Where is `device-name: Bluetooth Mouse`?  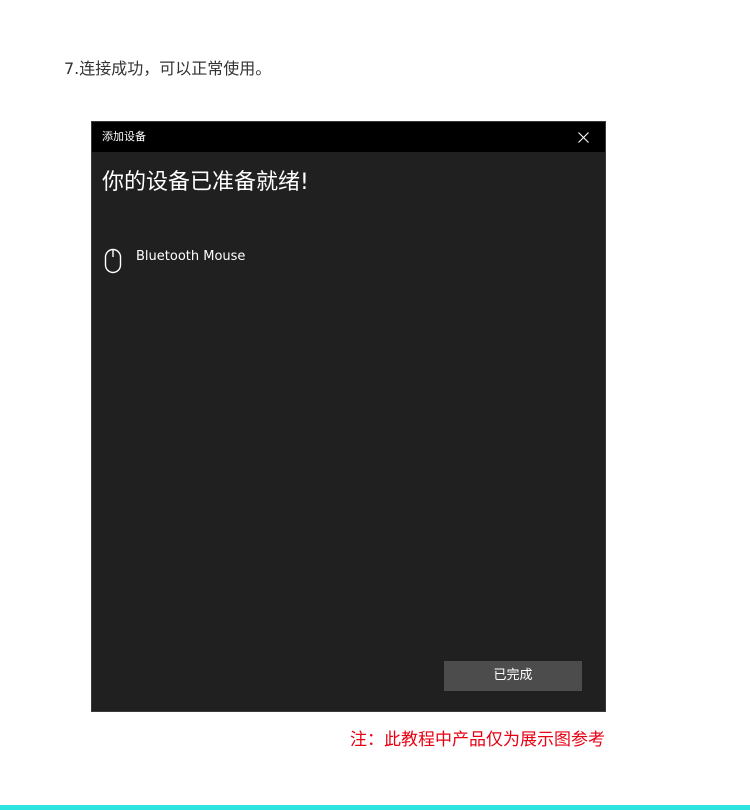
device-name: Bluetooth Mouse is located at coordinates (191, 256).